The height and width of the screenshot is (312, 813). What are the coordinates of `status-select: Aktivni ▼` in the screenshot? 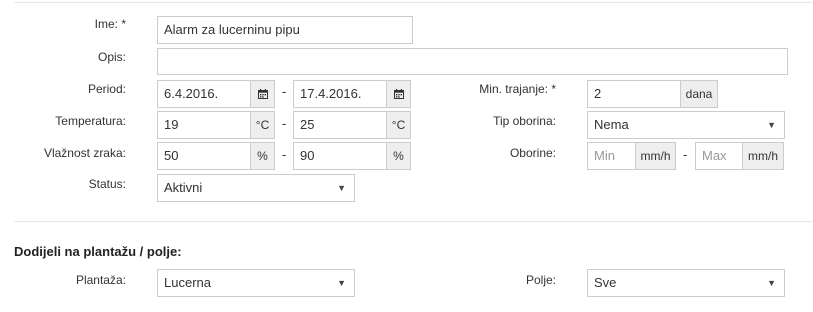 It's located at (256, 188).